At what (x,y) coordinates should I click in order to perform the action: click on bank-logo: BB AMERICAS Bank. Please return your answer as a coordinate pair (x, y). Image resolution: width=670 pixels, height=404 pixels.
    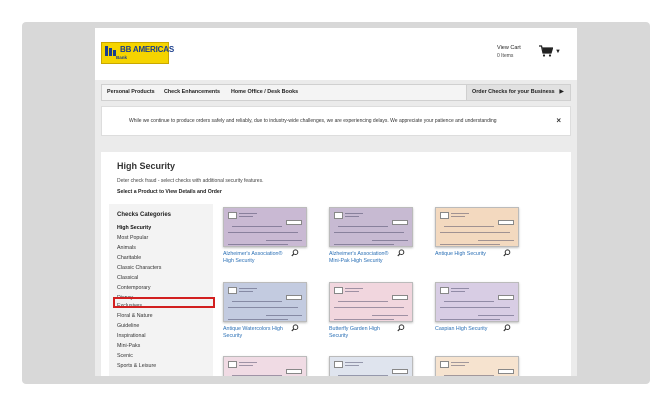
    Looking at the image, I should click on (137, 53).